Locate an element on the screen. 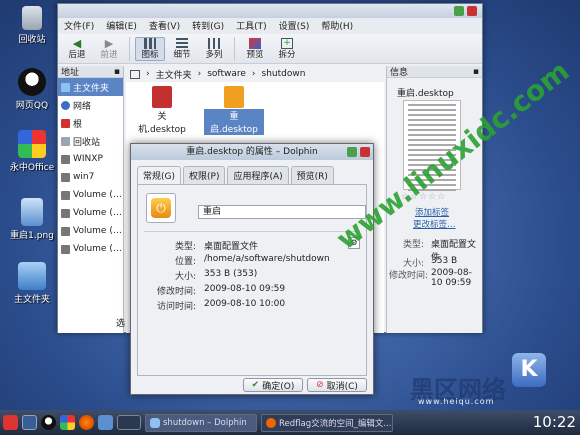  split-button: + 拆分 is located at coordinates (287, 48).